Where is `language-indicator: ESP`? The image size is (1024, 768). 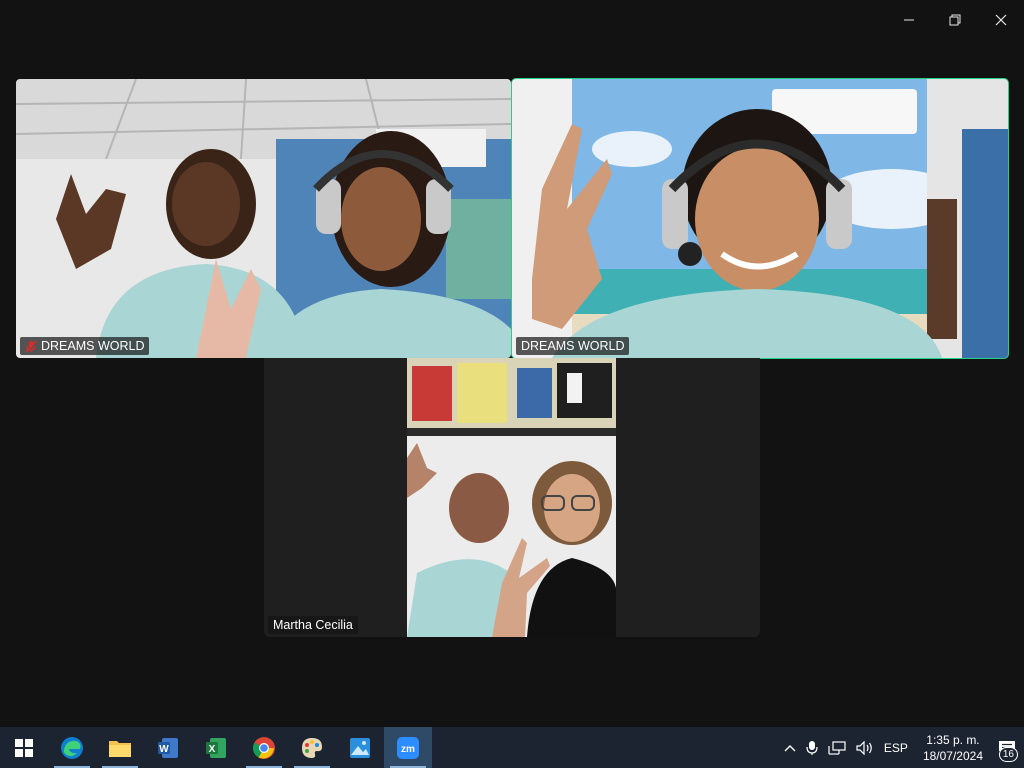 language-indicator: ESP is located at coordinates (895, 747).